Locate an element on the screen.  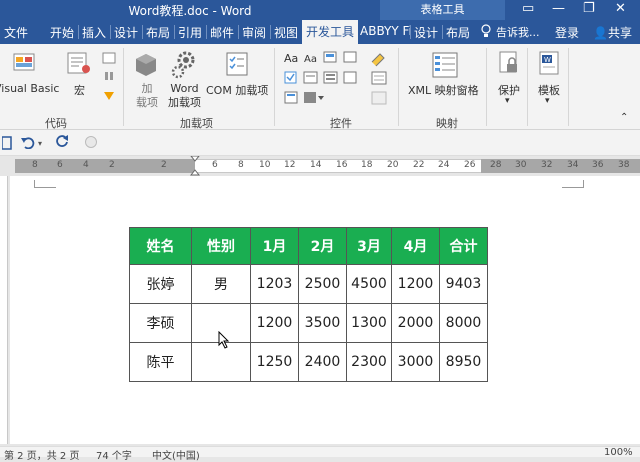
template-dropdown-icon: ▾ is located at coordinates (547, 101).